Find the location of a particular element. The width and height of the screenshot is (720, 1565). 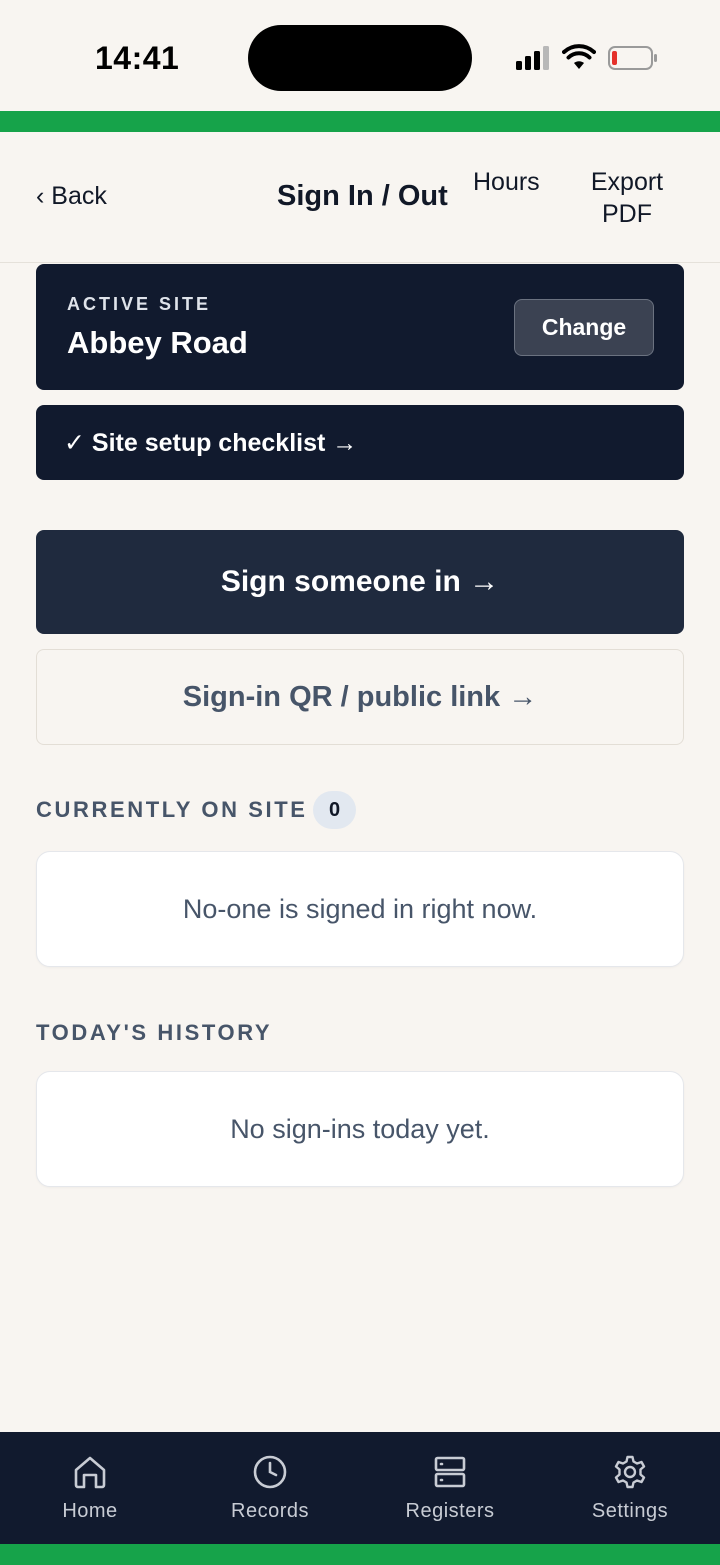

nav-item-settings: Settings is located at coordinates (630, 1488).